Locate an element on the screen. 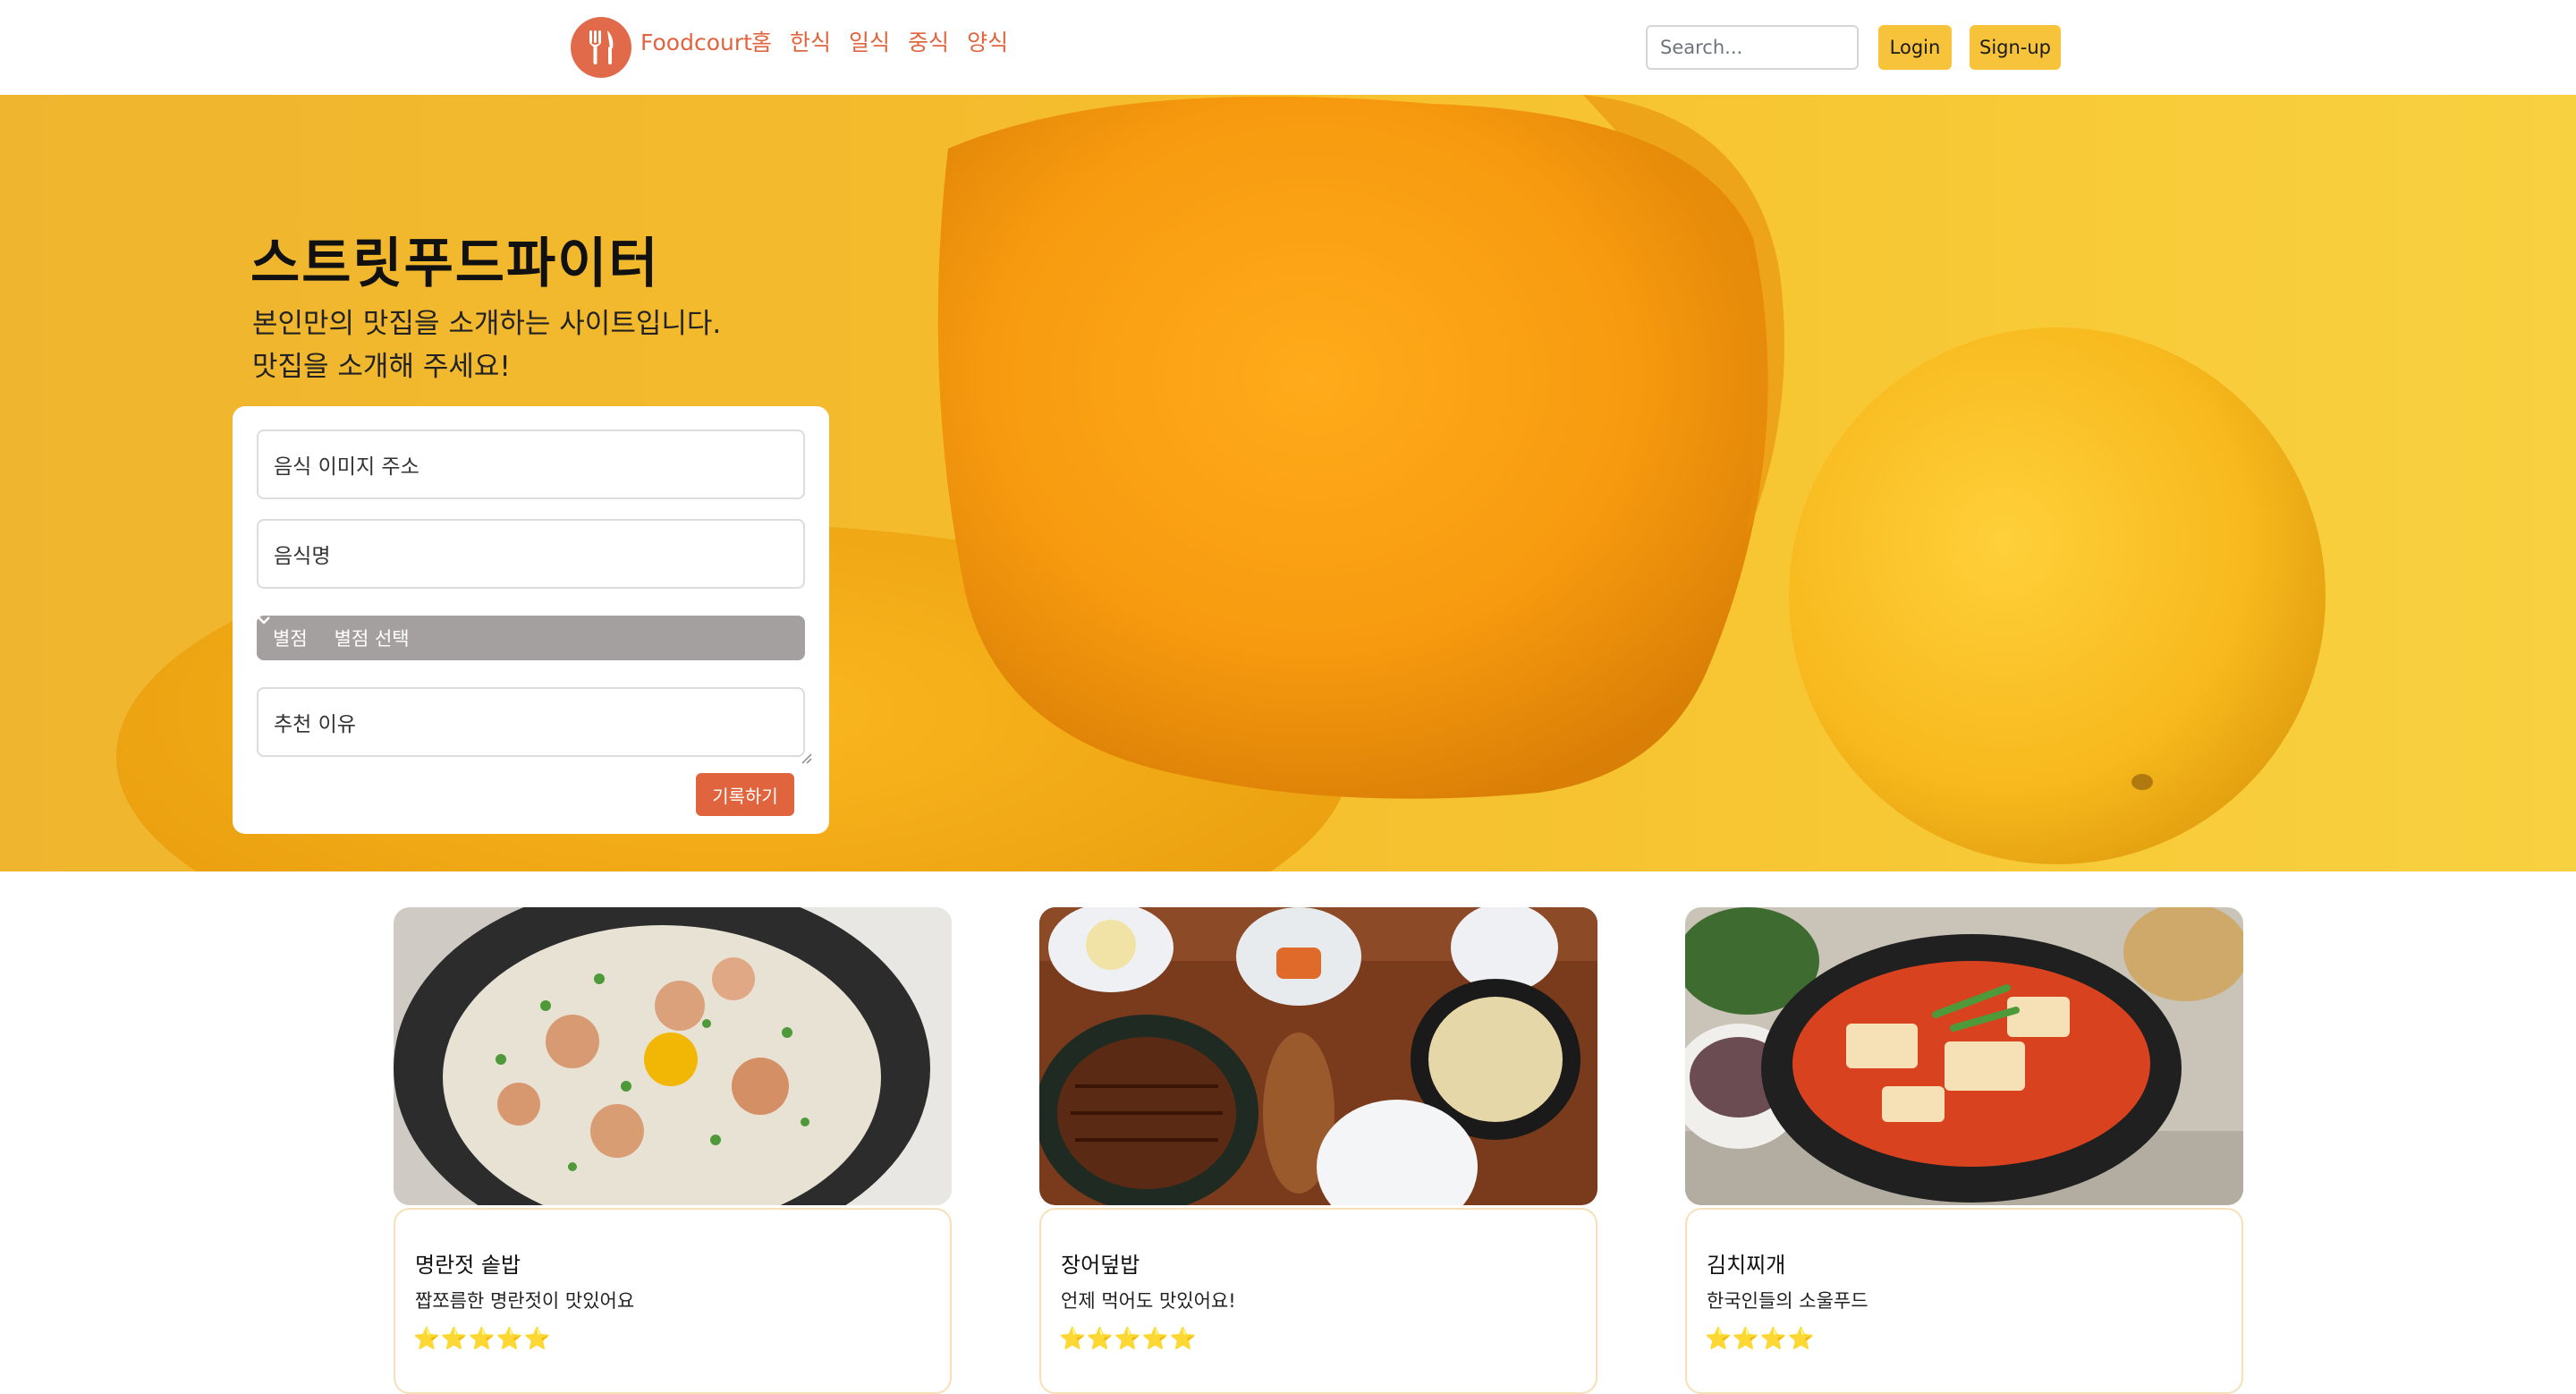 This screenshot has height=1394, width=2576. food-card-body: 장어덮밥 언제 먹어도 맛있어요! ⭐⭐⭐⭐⭐ is located at coordinates (1318, 1301).